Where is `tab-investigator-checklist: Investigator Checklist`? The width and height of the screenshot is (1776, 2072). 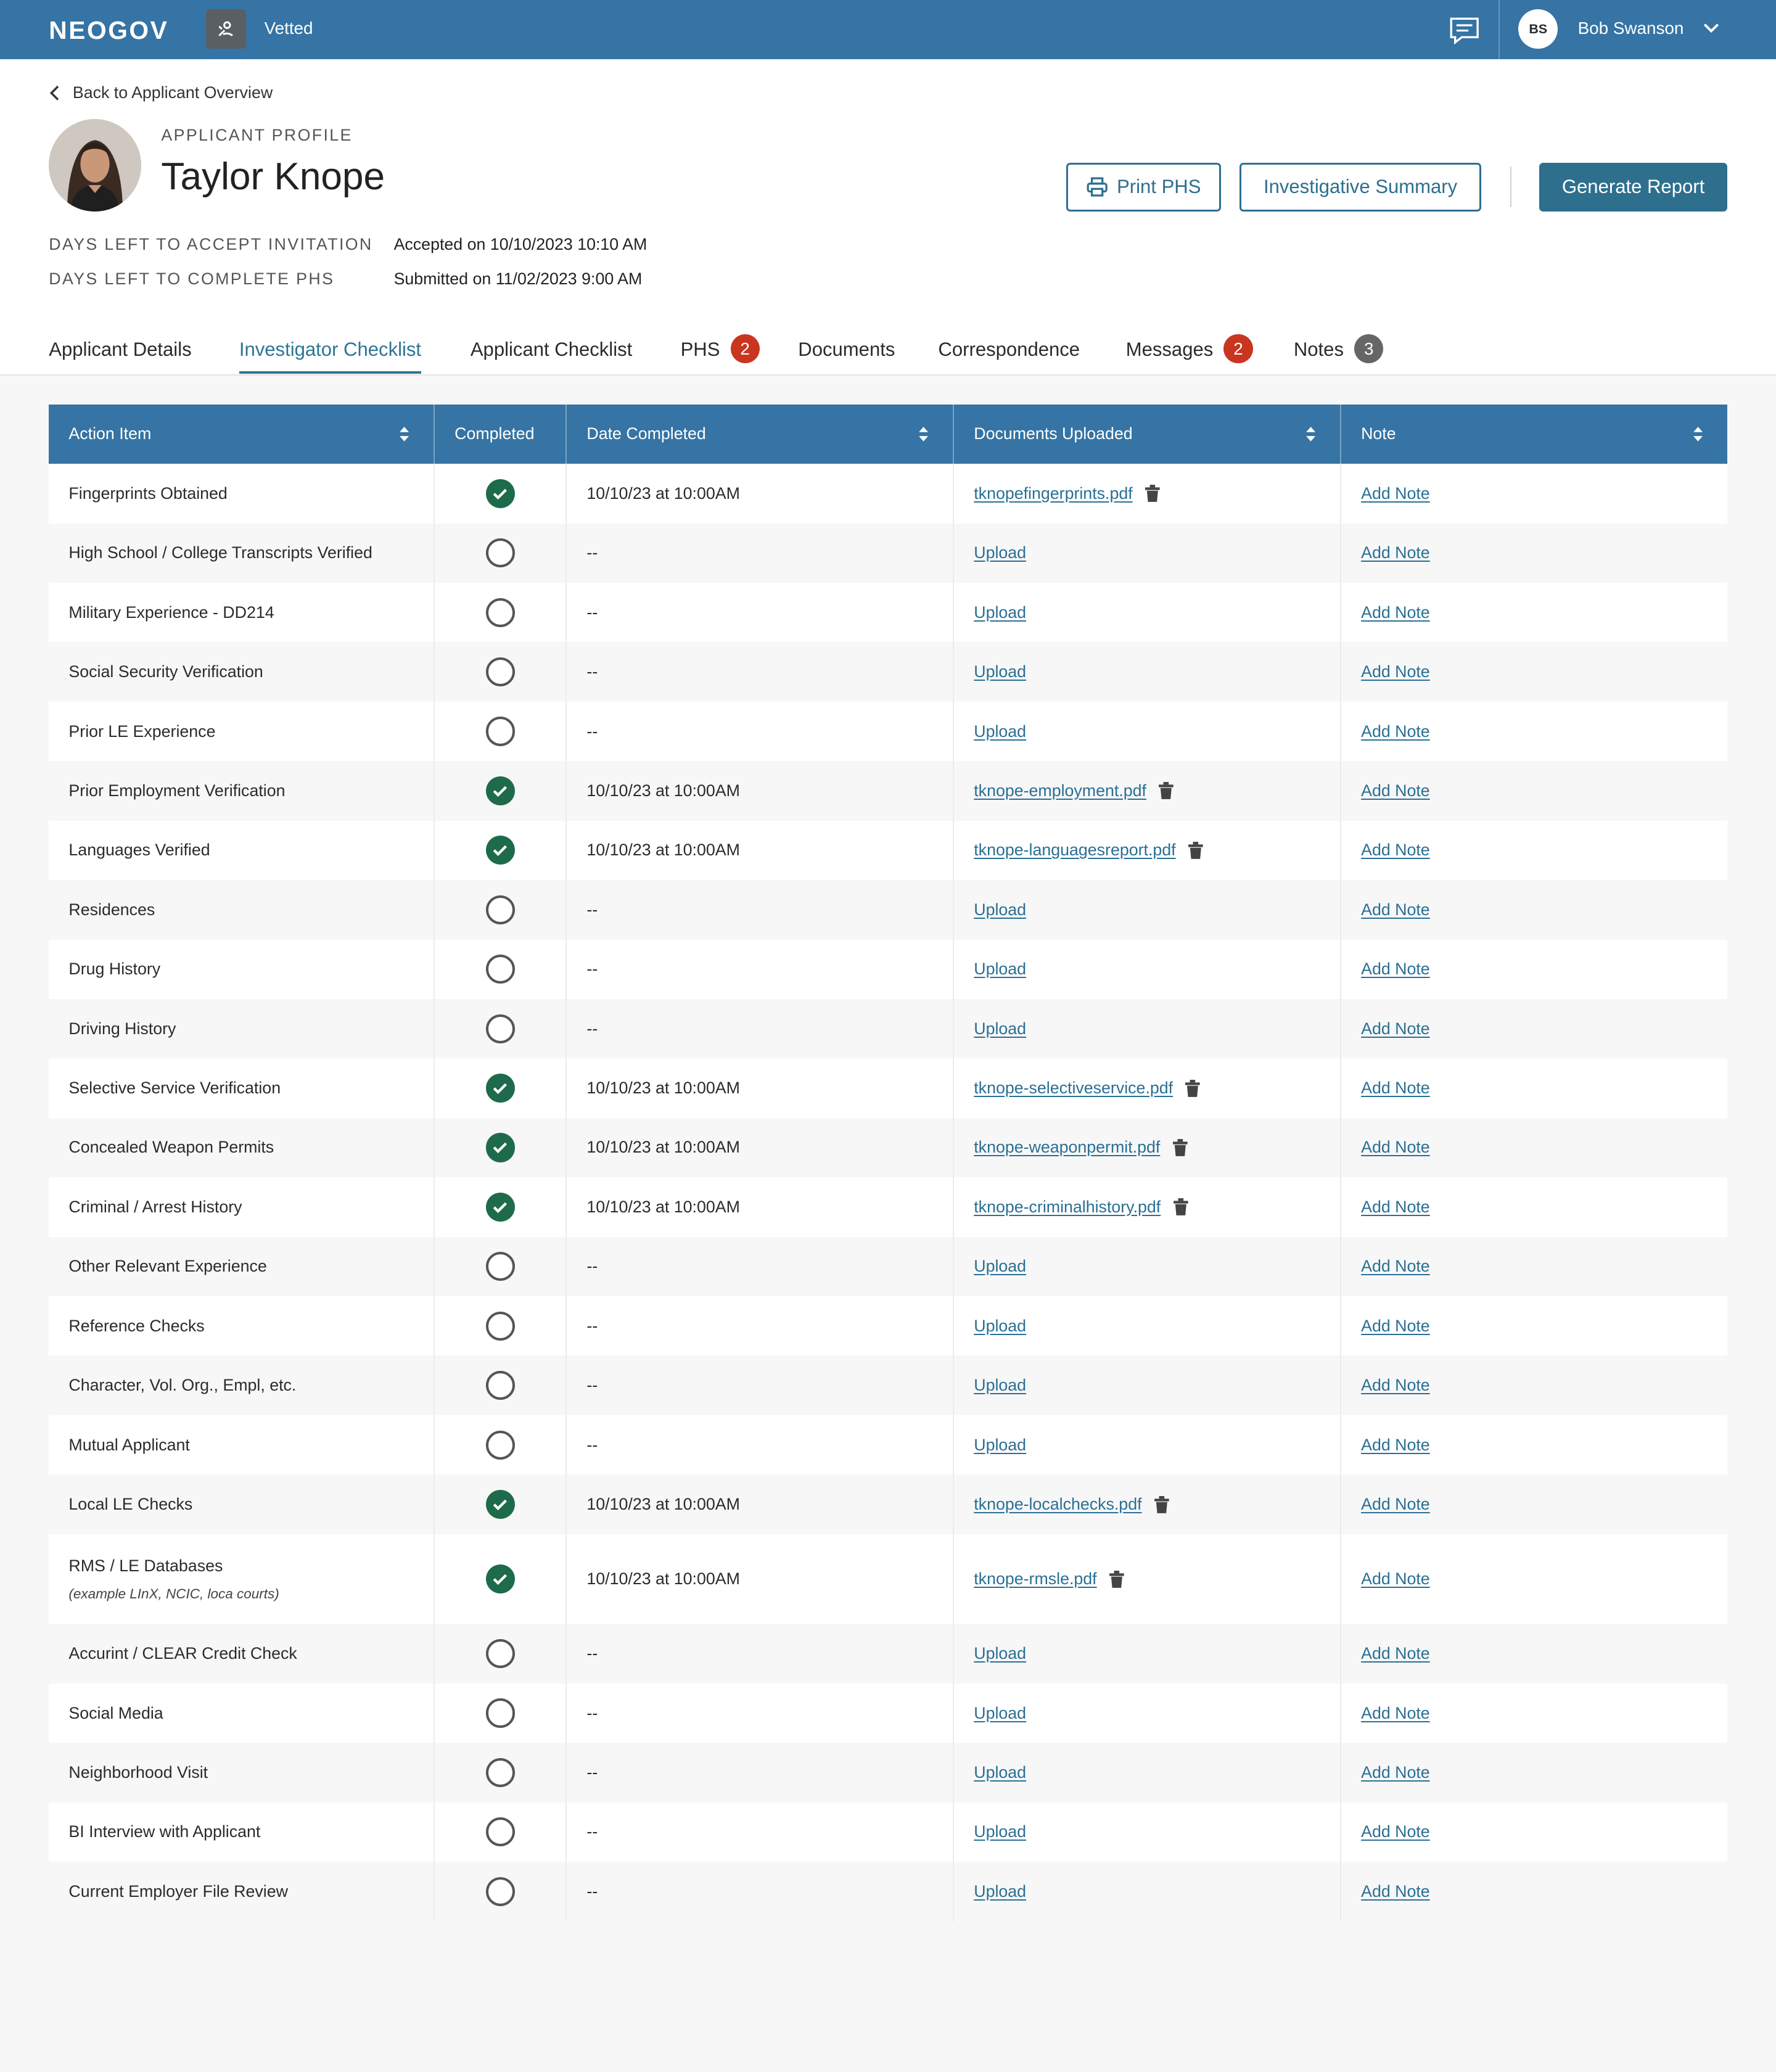
tab-investigator-checklist: Investigator Checklist is located at coordinates (330, 357).